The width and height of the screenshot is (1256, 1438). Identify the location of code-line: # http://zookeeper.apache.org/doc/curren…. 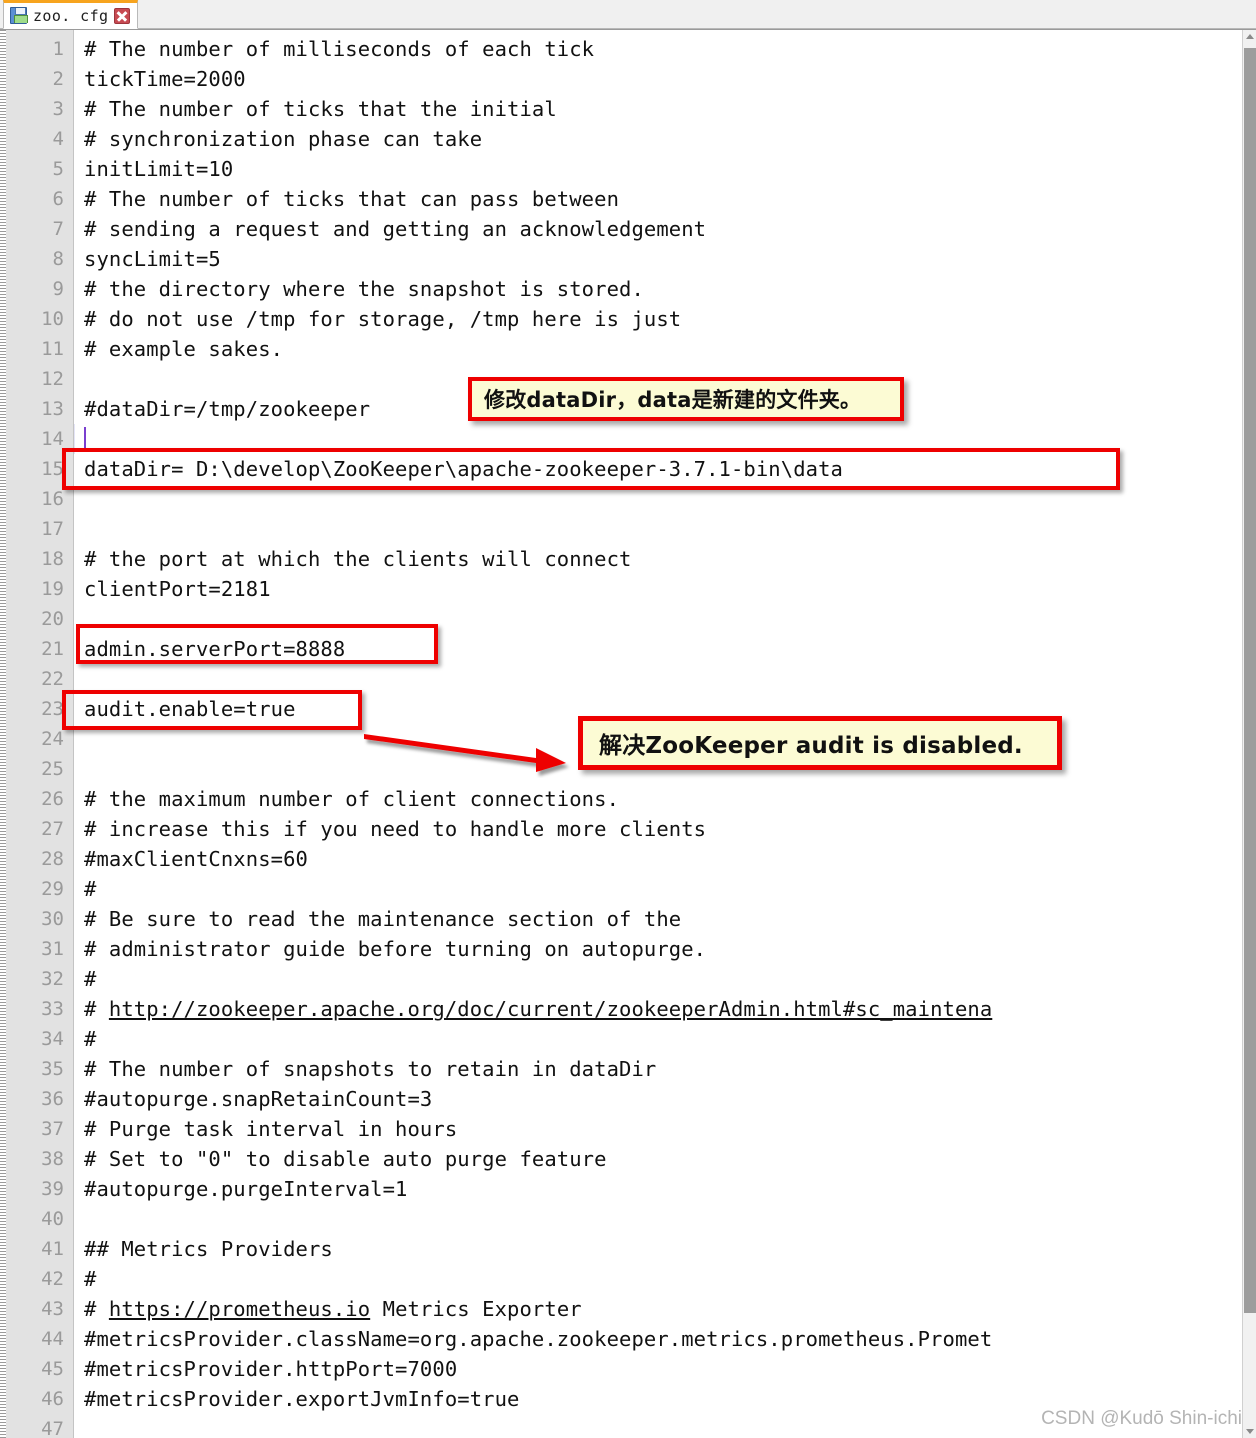
(538, 1009).